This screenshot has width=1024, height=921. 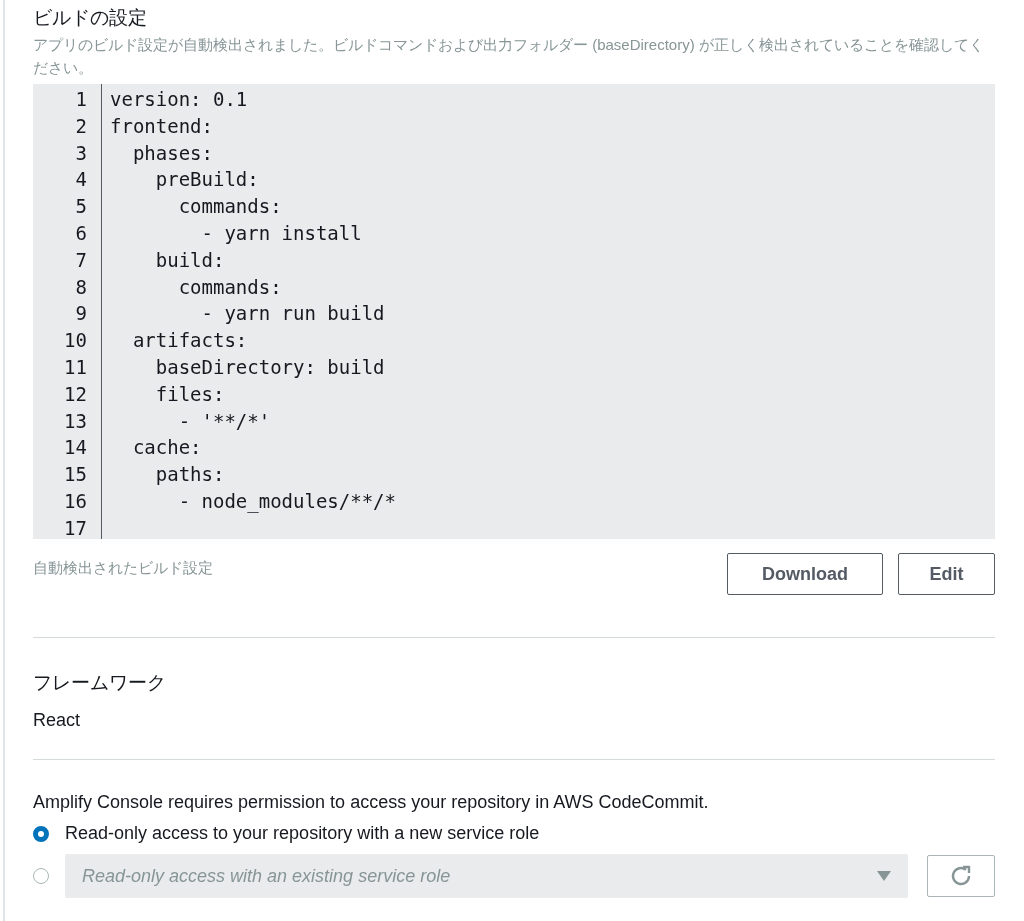 I want to click on code-line: build:, so click(x=189, y=259).